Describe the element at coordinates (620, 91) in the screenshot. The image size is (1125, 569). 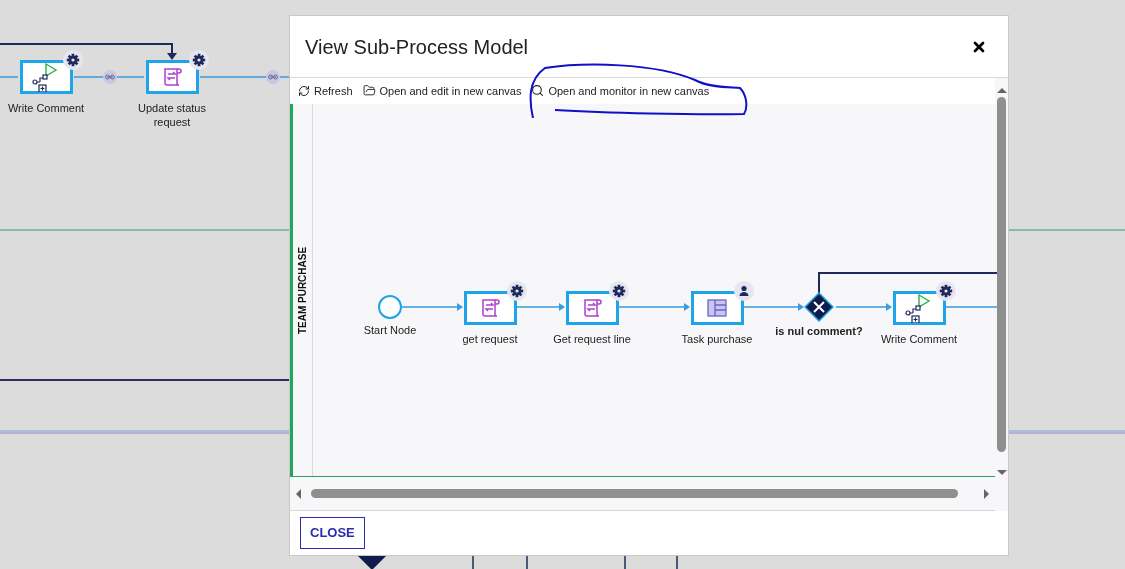
I see `toolbar-button: Open and monitor in new canvas` at that location.